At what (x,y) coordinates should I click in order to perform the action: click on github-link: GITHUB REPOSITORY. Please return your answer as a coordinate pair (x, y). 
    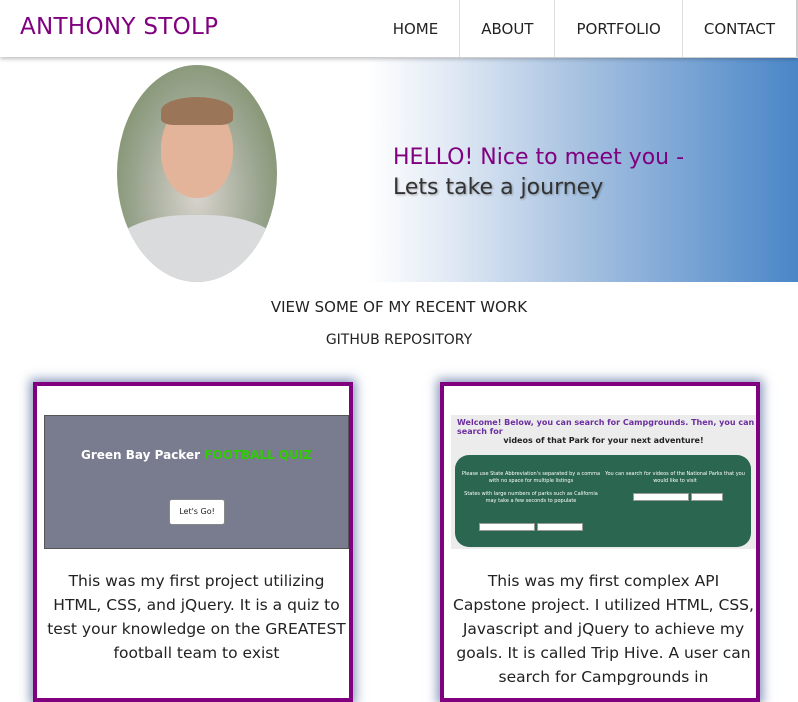
    Looking at the image, I should click on (399, 340).